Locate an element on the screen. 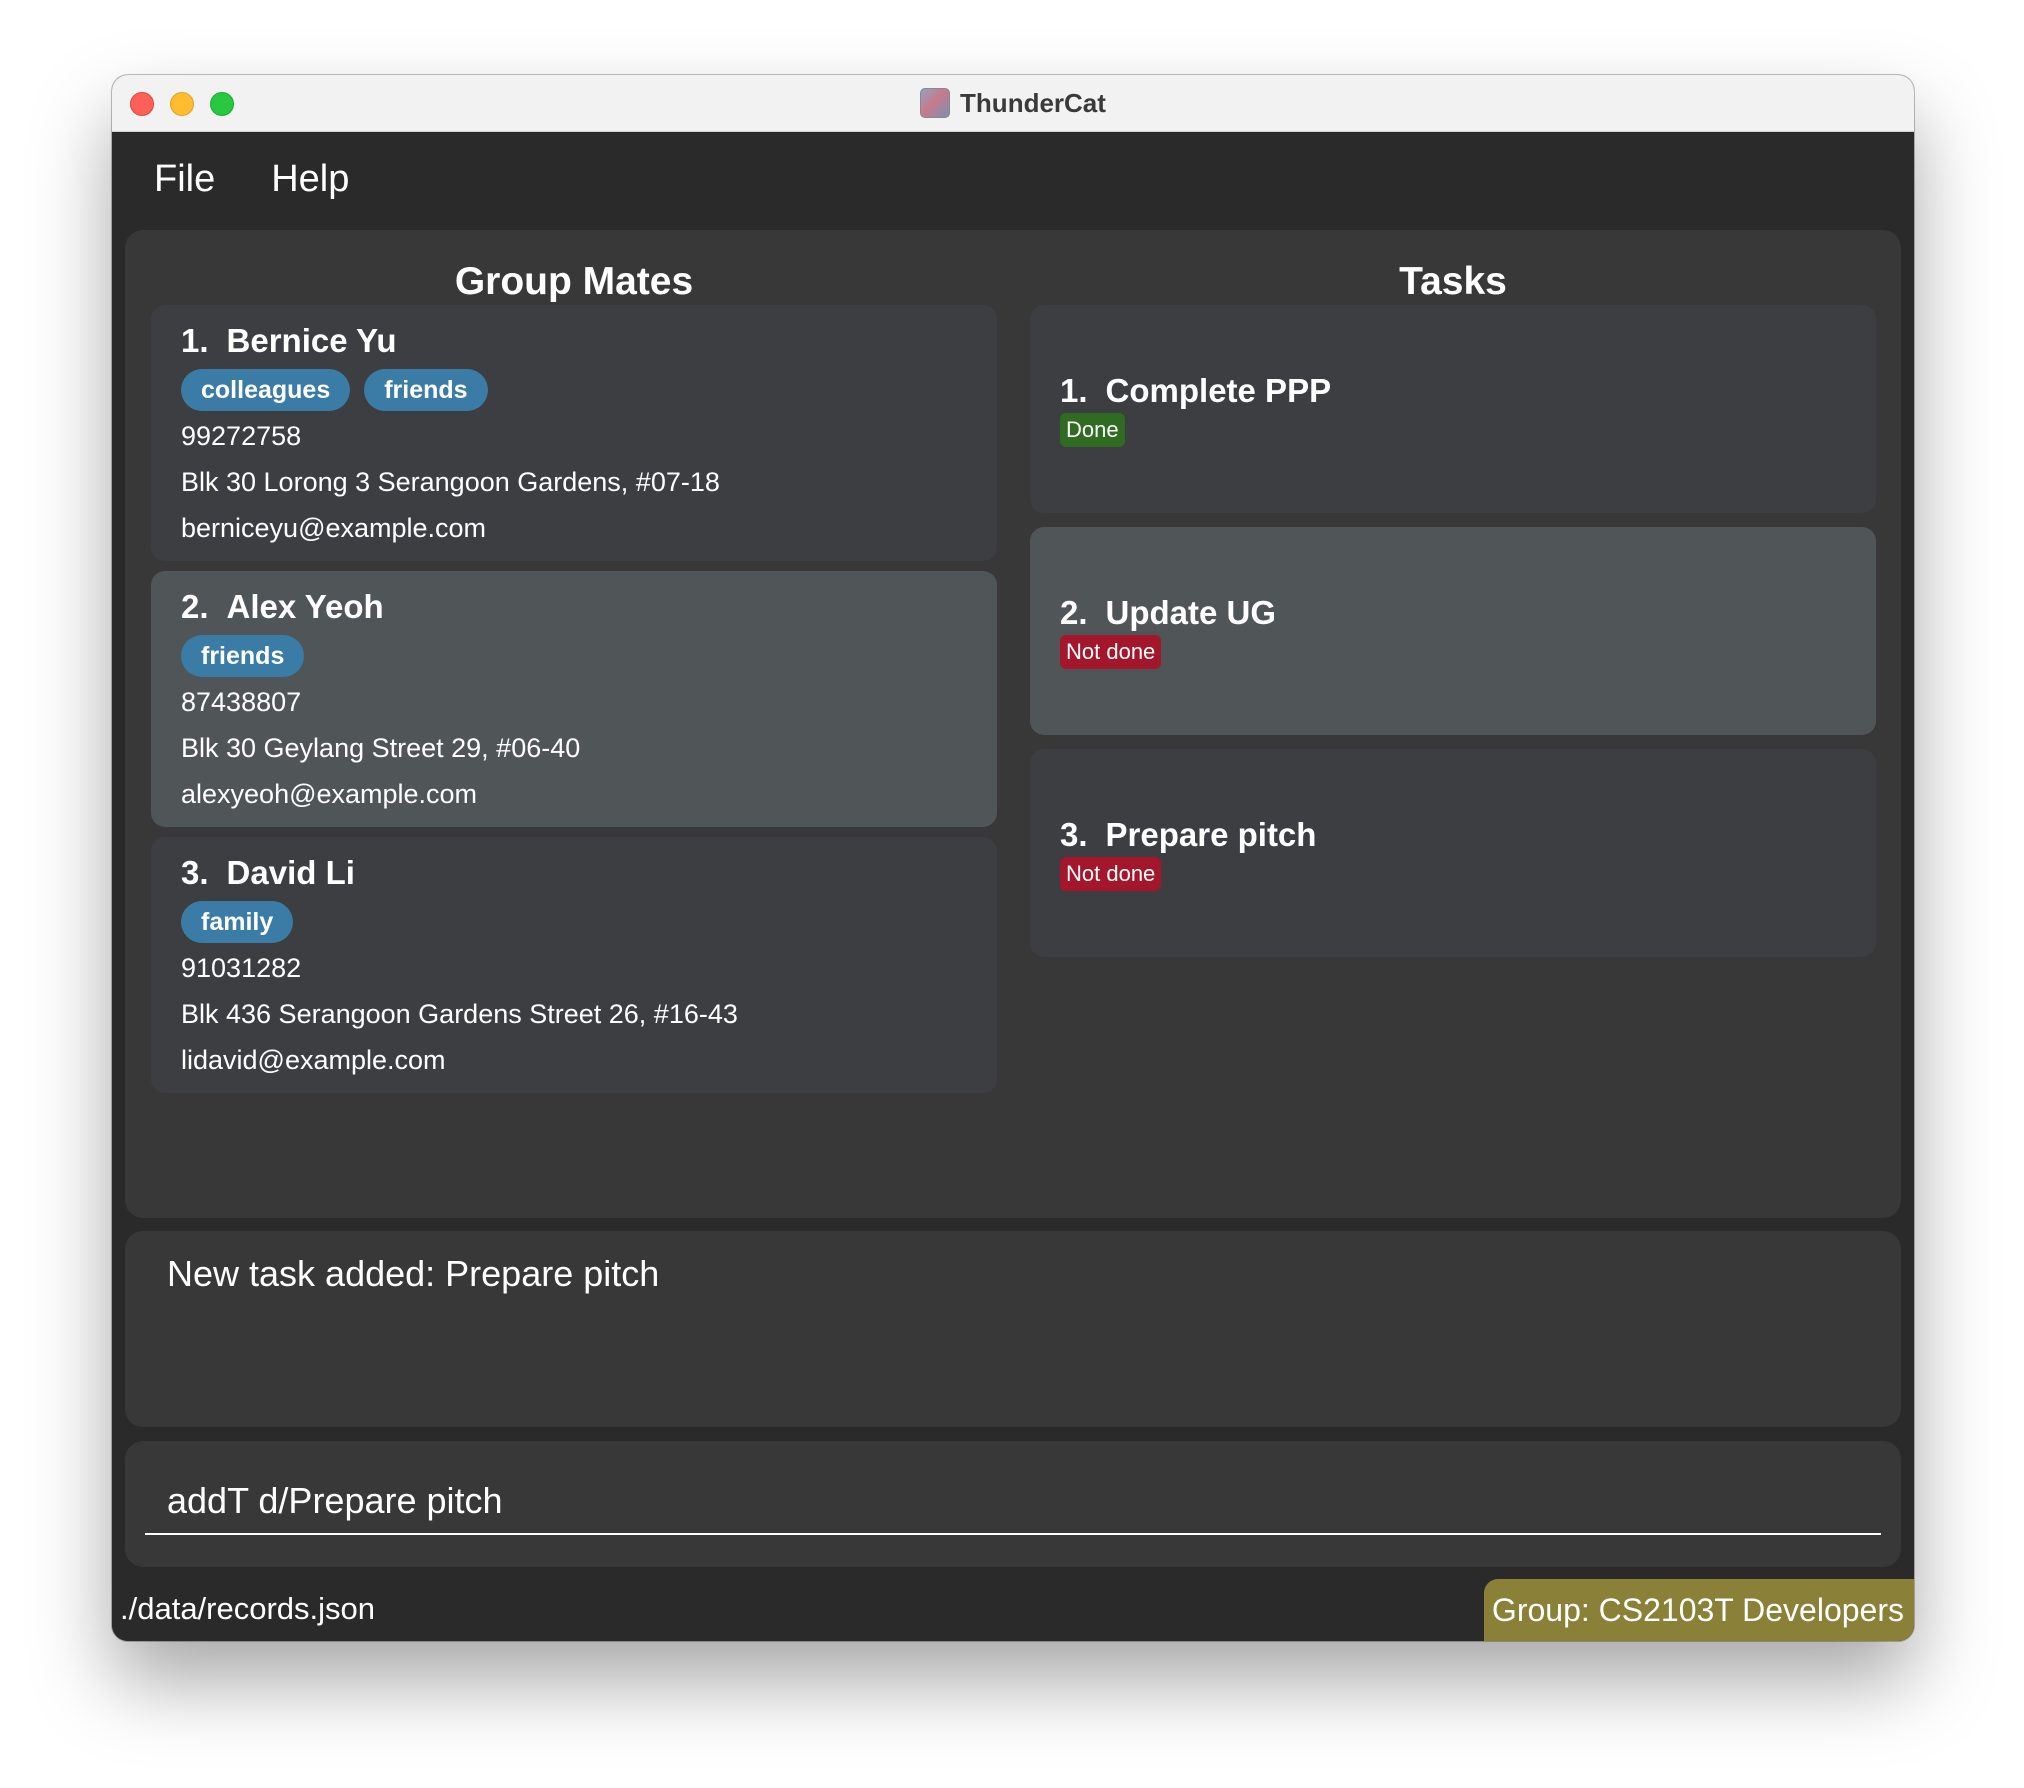  task-name-row: 3. Prepare pitch is located at coordinates (1453, 835).